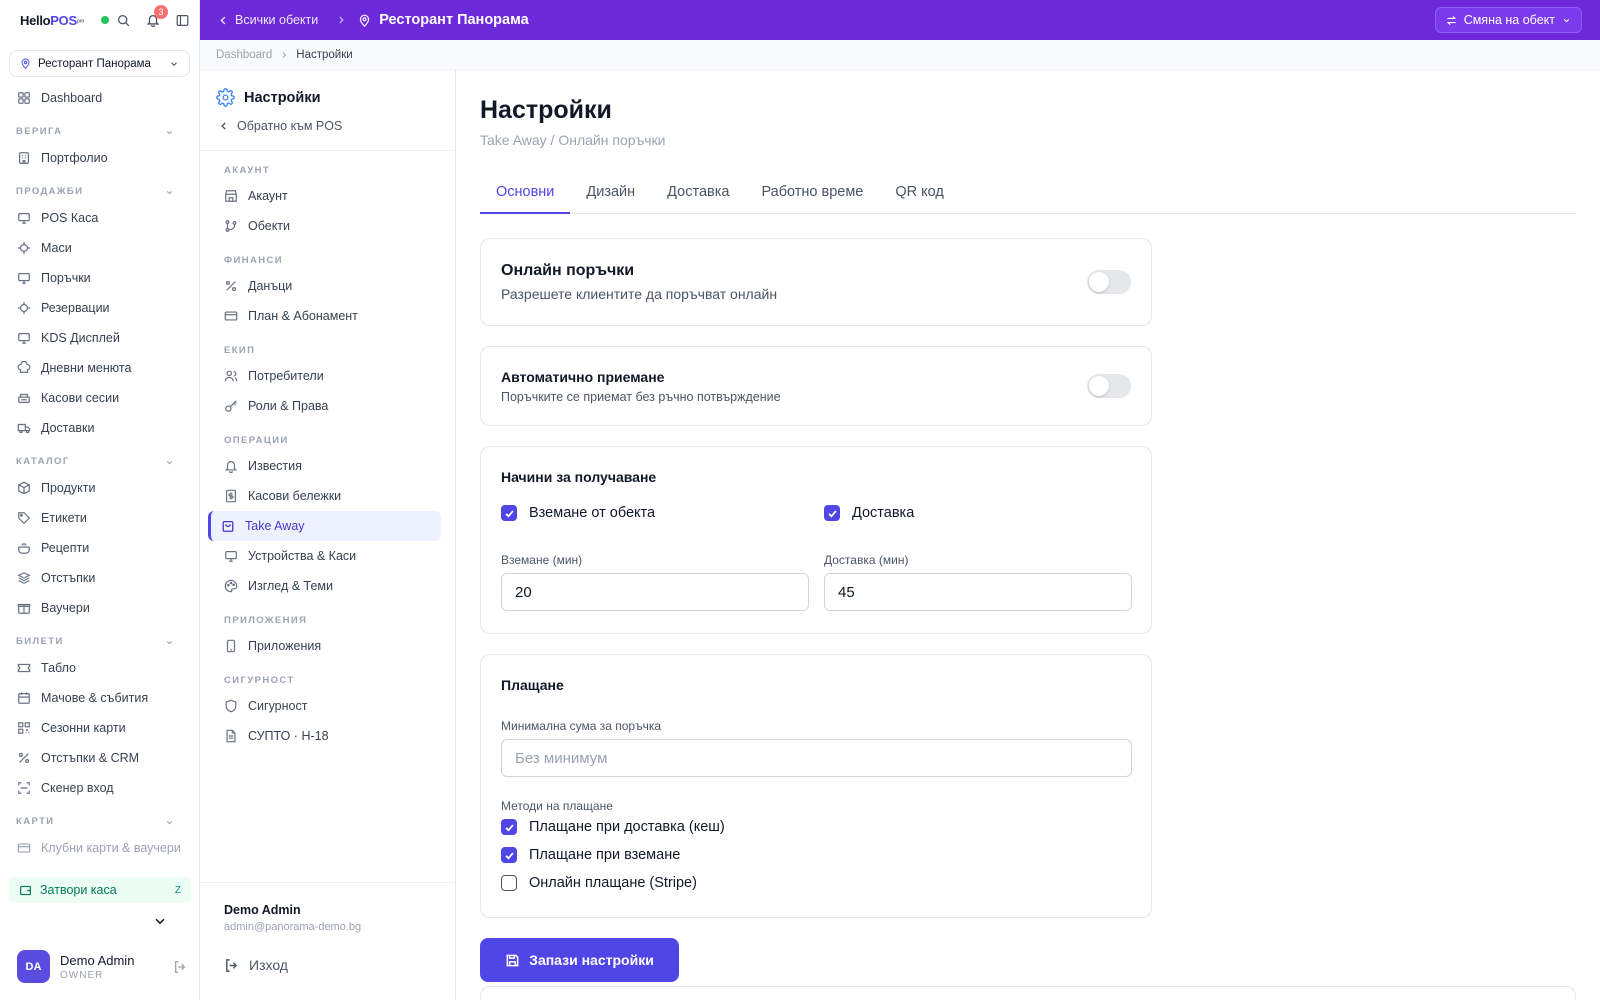 The image size is (1600, 1000). Describe the element at coordinates (99, 608) in the screenshot. I see `nav-item-vouchers: Ваучери` at that location.